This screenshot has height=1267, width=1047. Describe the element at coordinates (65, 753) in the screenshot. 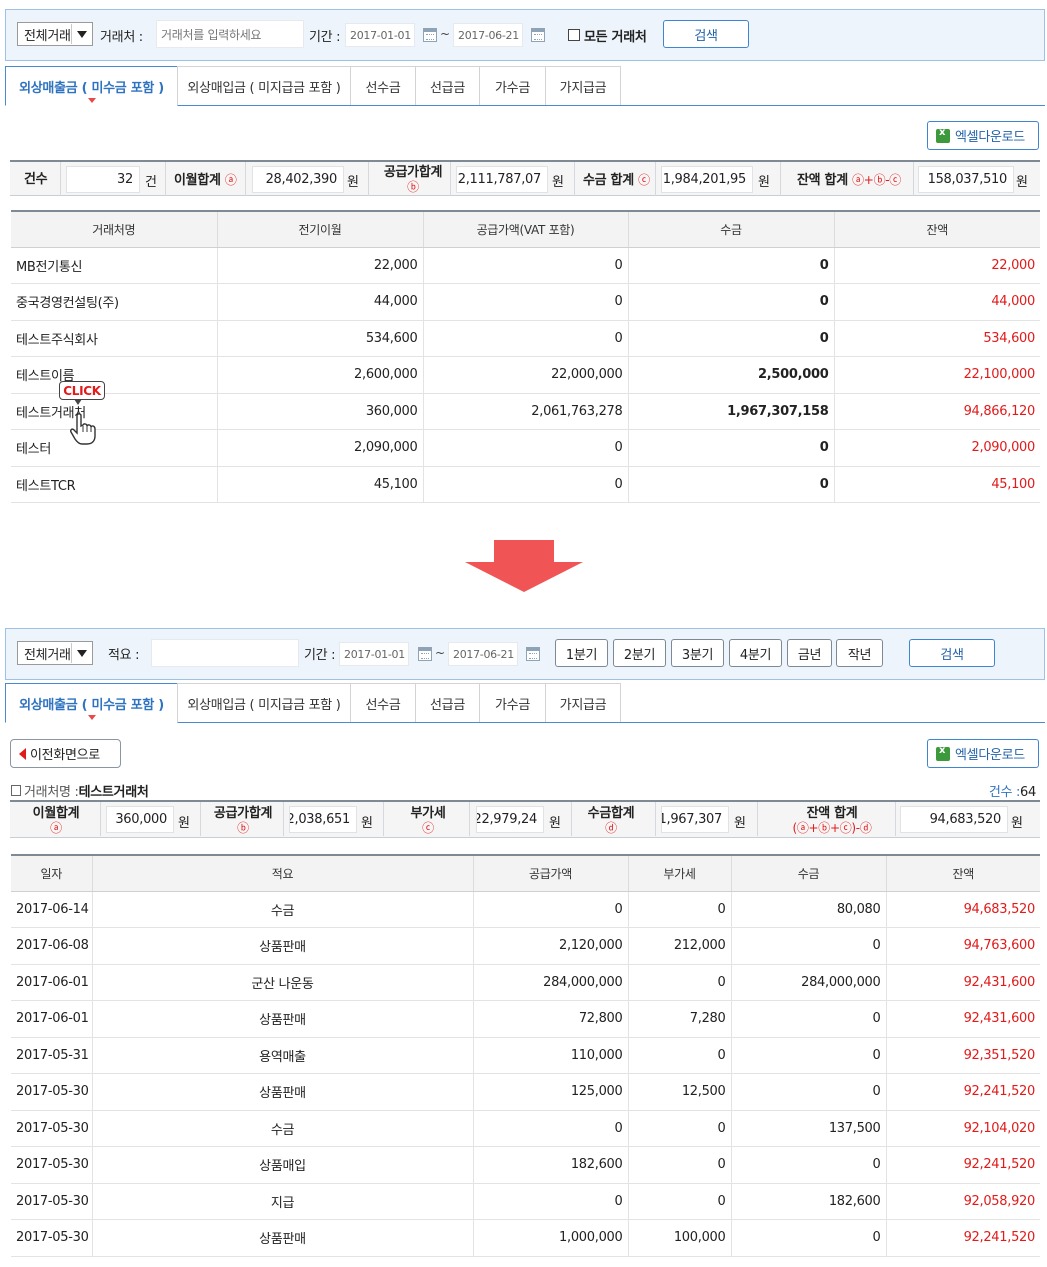

I see `back-button: 이전화면으로` at that location.